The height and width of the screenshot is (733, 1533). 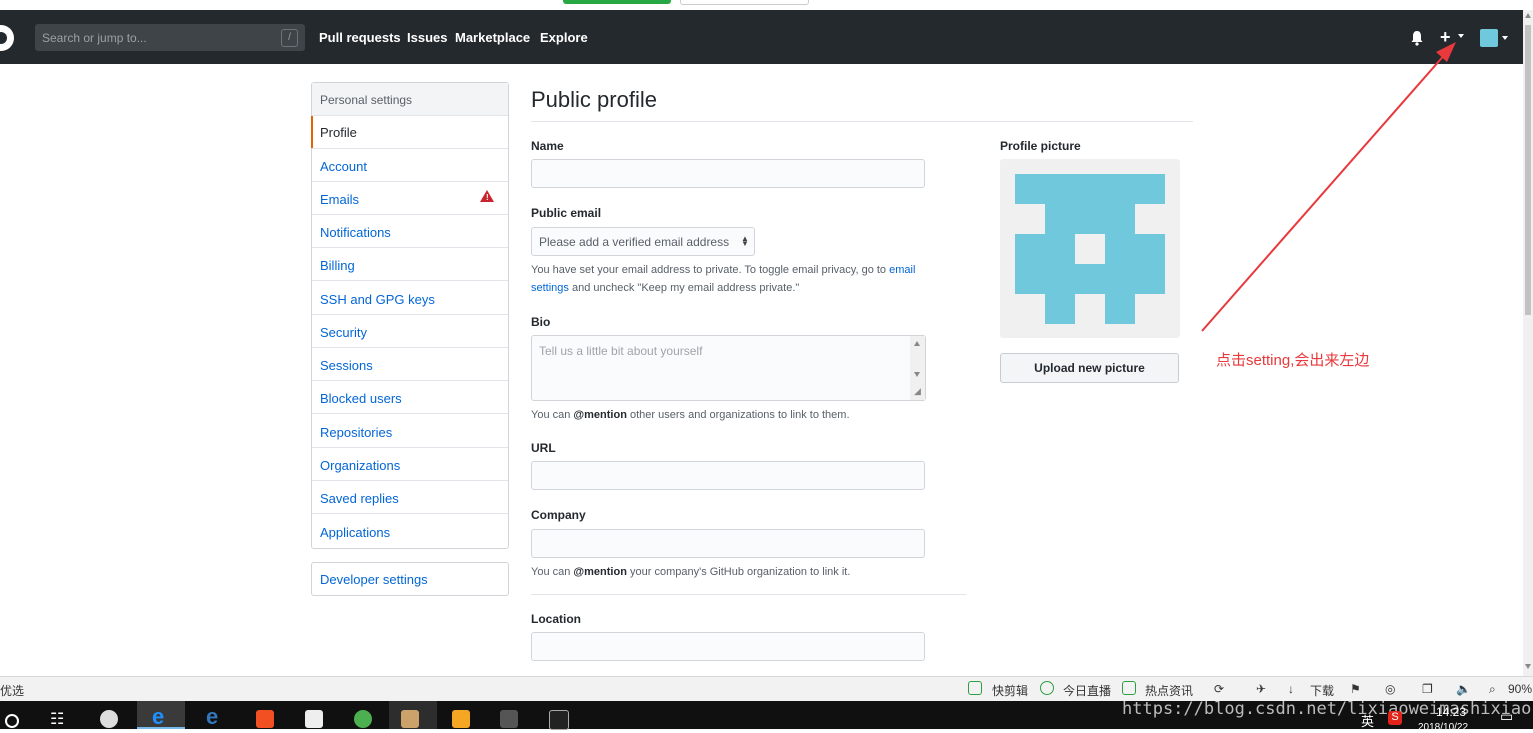 What do you see at coordinates (1089, 368) in the screenshot?
I see `upload-picture-button: Upload new picture` at bounding box center [1089, 368].